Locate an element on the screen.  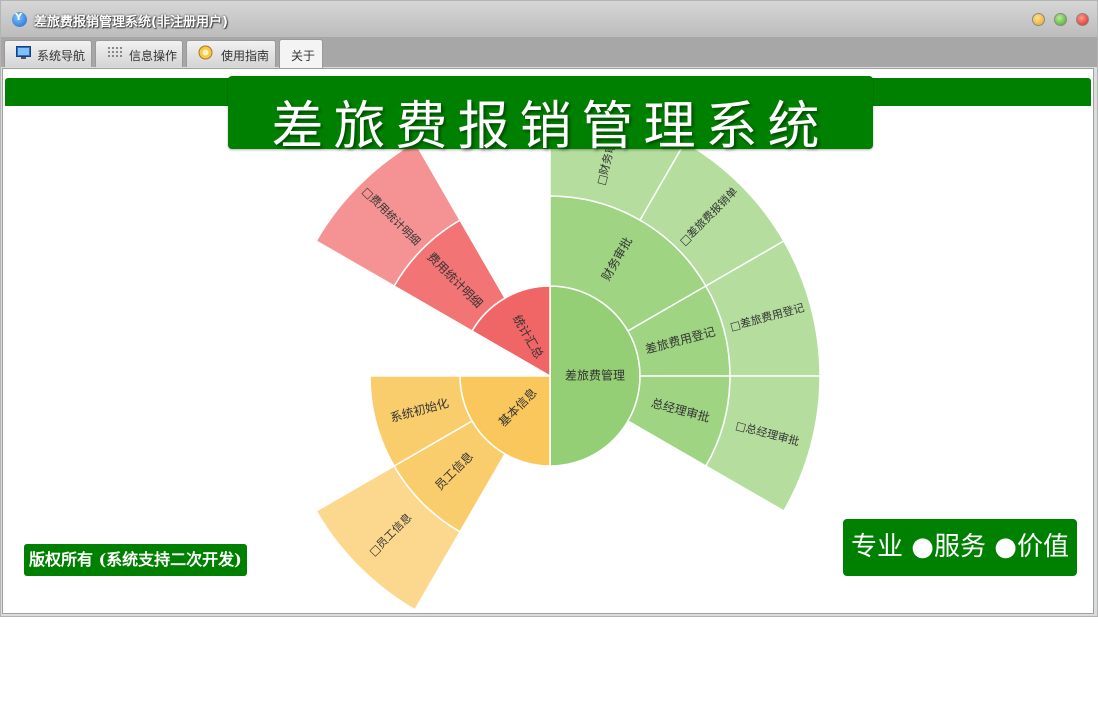
banner-title: 差旅费报销管理系统 is located at coordinates (550, 127).